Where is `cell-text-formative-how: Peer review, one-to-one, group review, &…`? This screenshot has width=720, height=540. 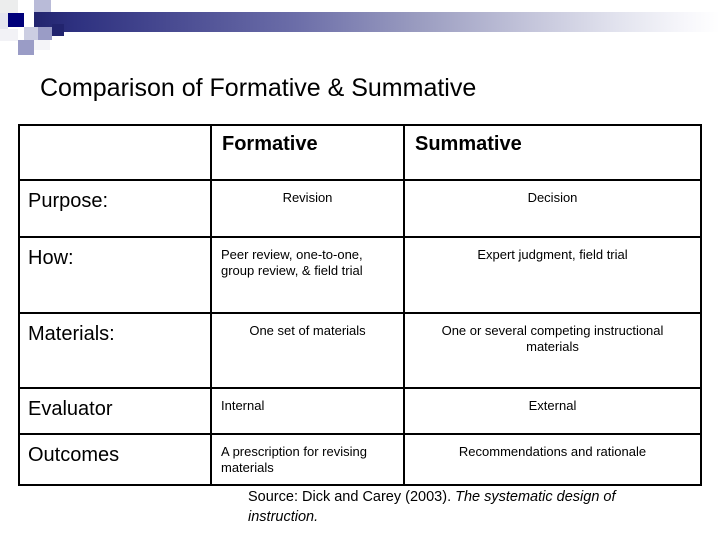 cell-text-formative-how: Peer review, one-to-one, group review, &… is located at coordinates (292, 263).